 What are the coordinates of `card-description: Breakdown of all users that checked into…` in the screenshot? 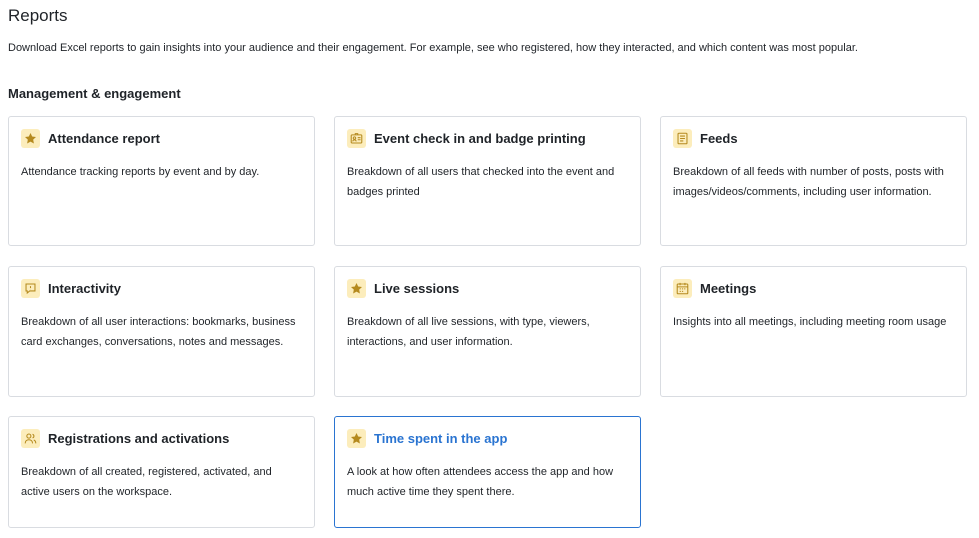 It's located at (481, 182).